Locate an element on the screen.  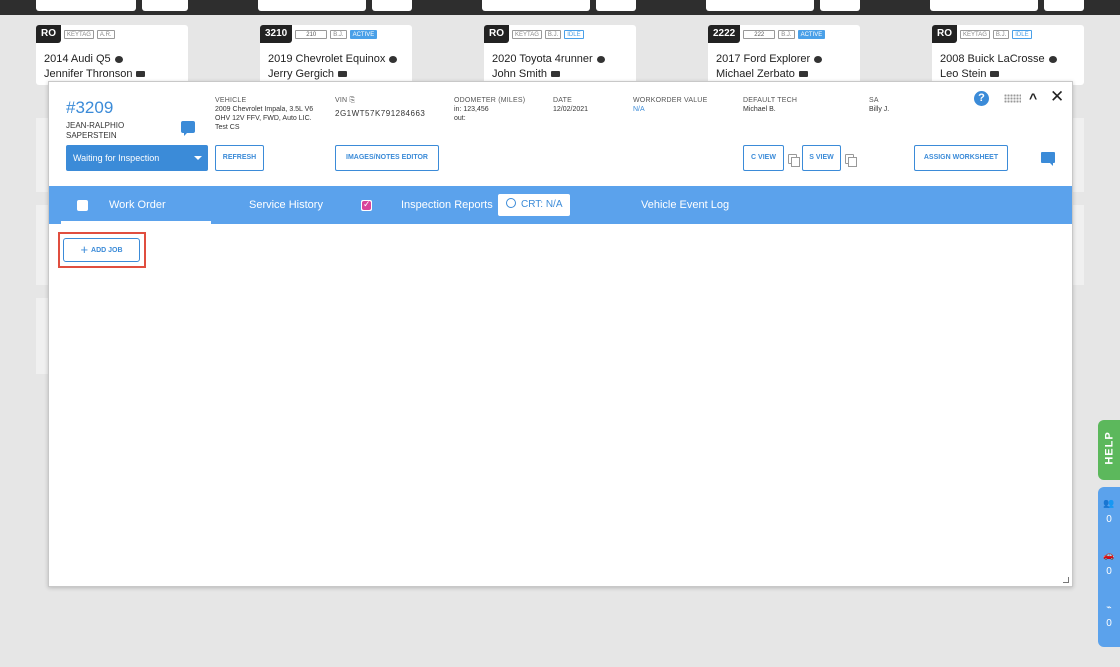
comment-icon is located at coordinates (1048, 159).